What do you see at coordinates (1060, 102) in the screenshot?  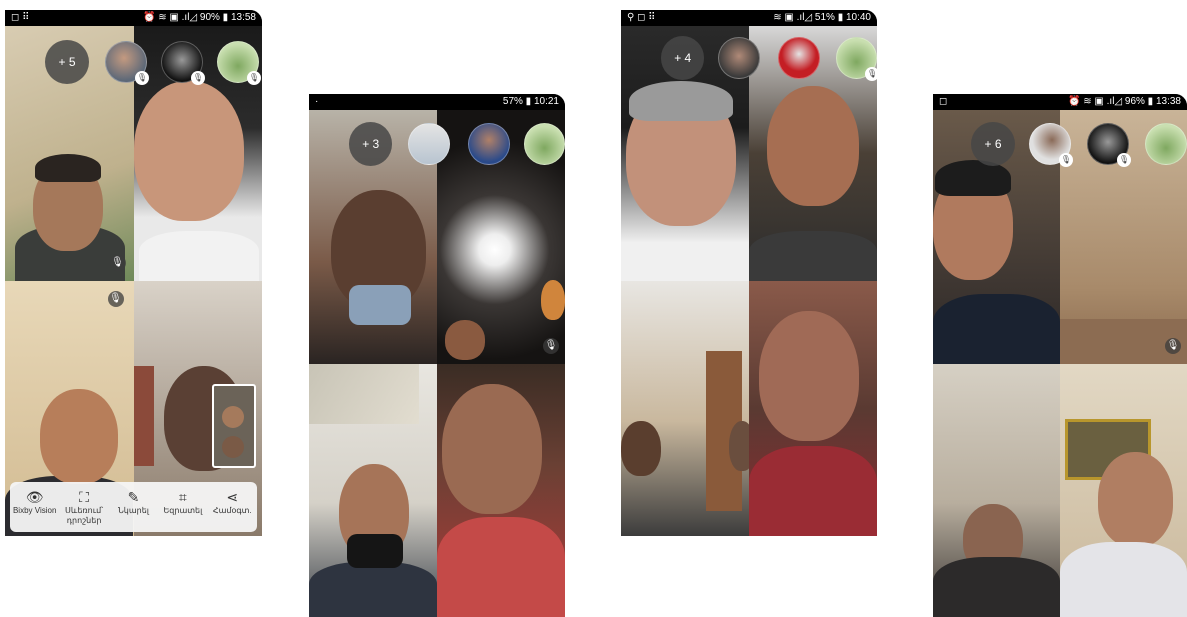 I see `status-bar: ◻ ⏰ ≋ ▣ .ıl◿ 96% ▮ 13:38` at bounding box center [1060, 102].